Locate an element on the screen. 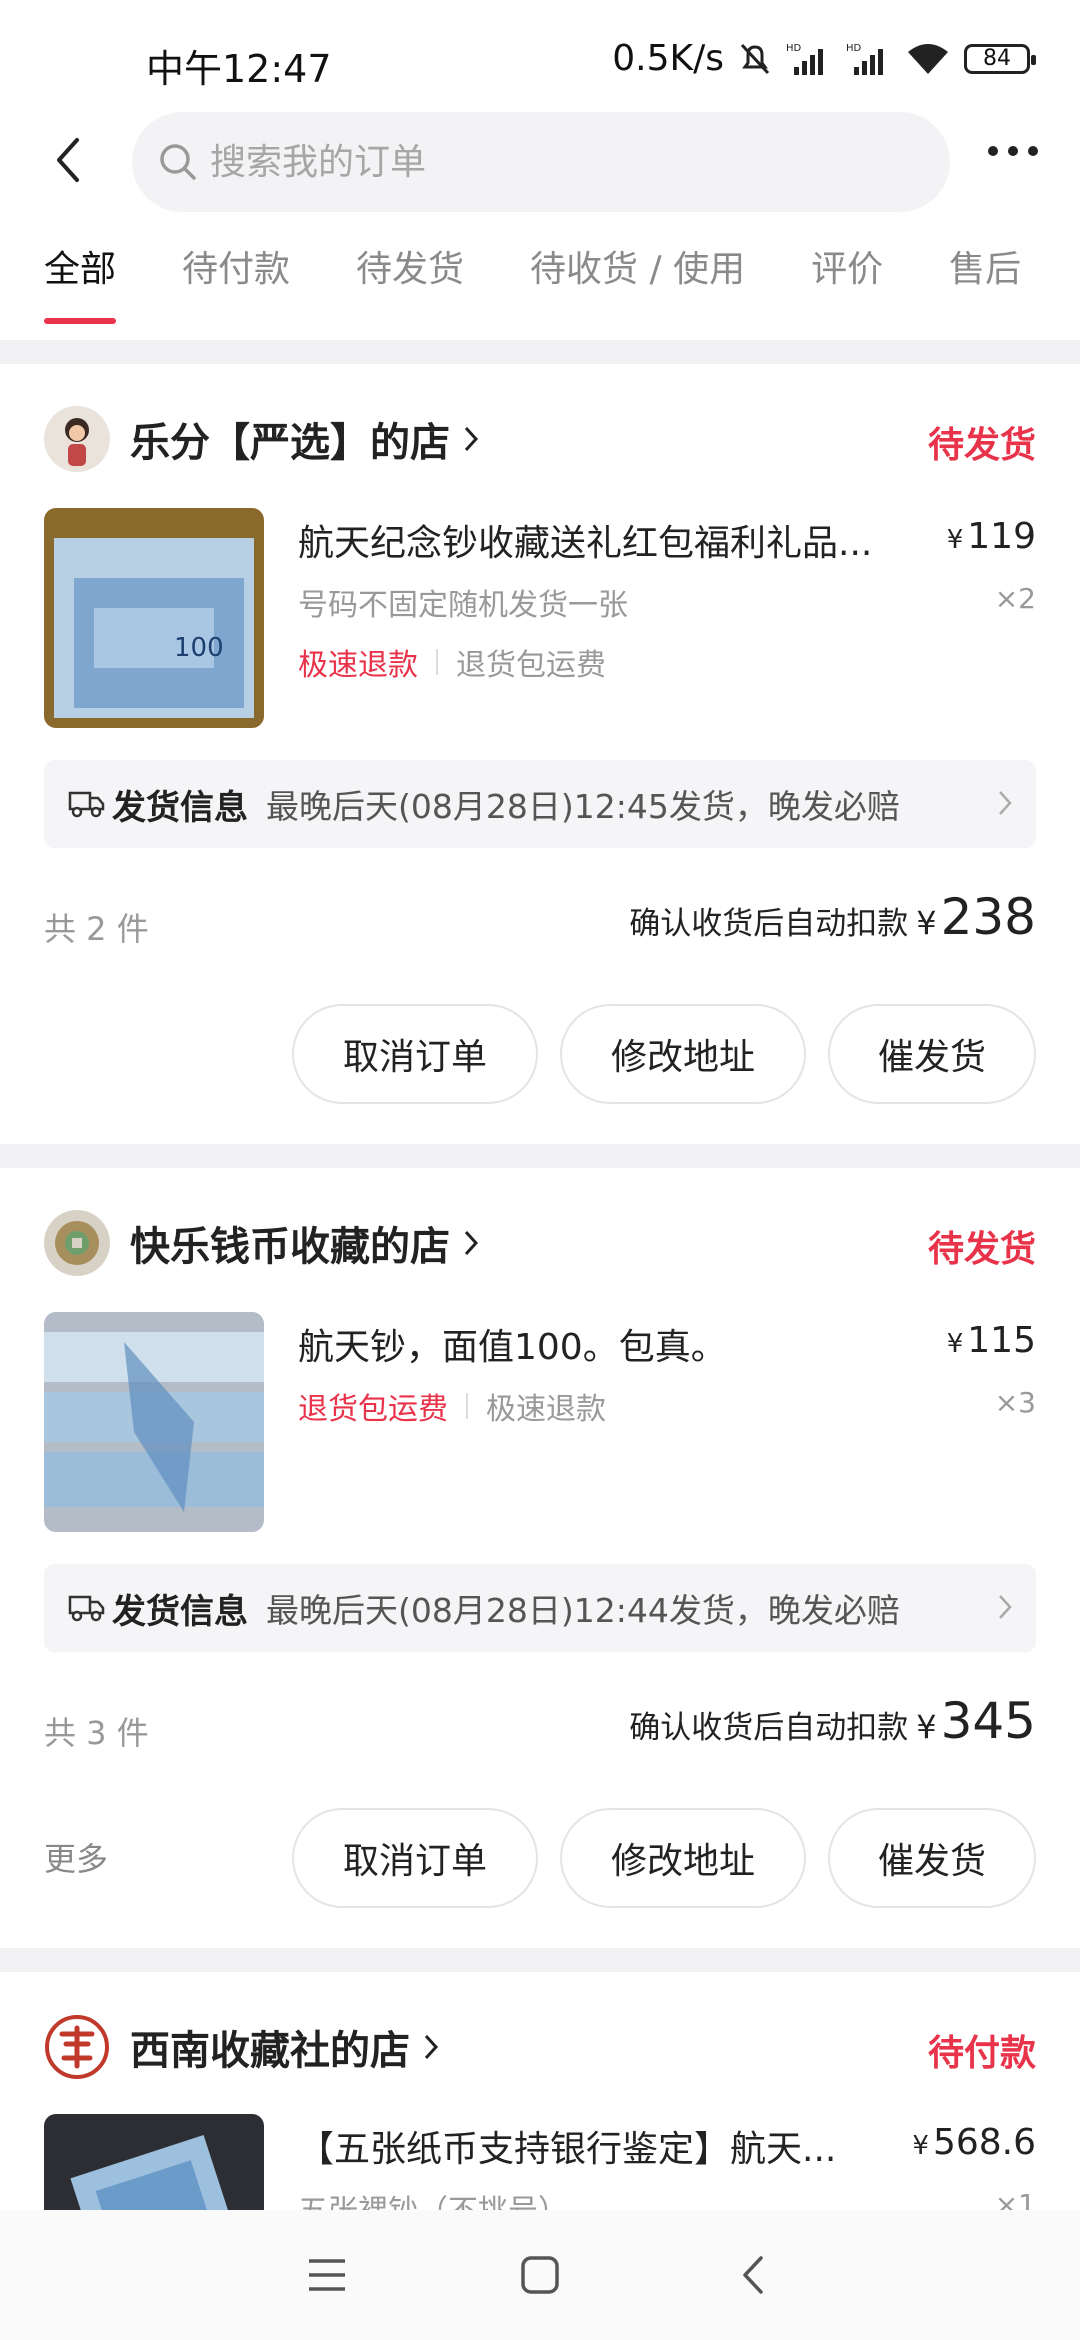  shipping-deadline: 最晚后天(08月28日)12:45发货，晚发必赔 is located at coordinates (583, 806).